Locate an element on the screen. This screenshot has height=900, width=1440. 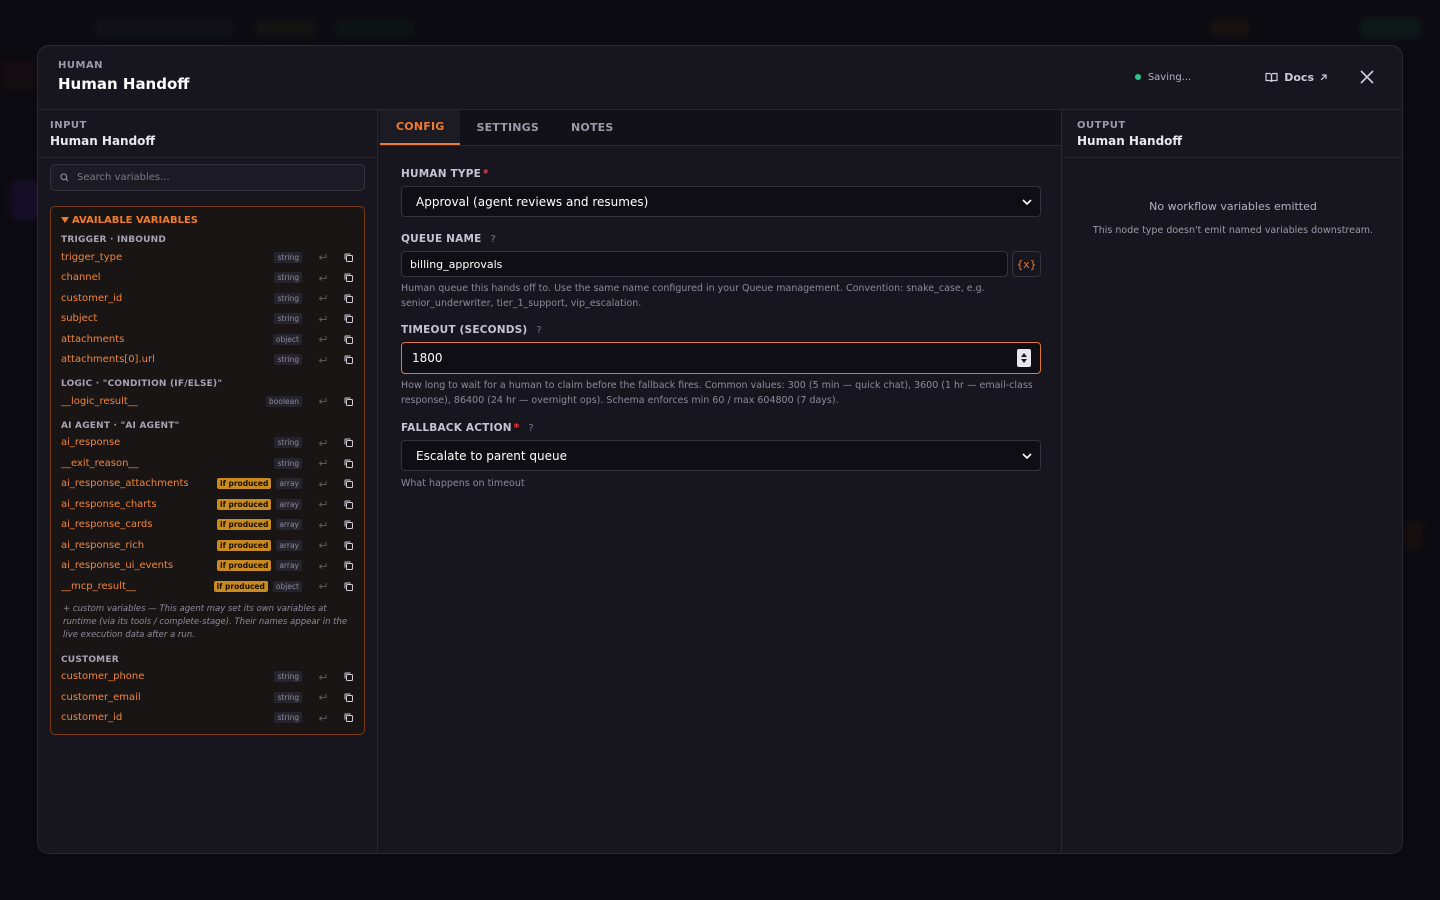
variable-row: ai_response_attachments if produced array is located at coordinates (207, 484).